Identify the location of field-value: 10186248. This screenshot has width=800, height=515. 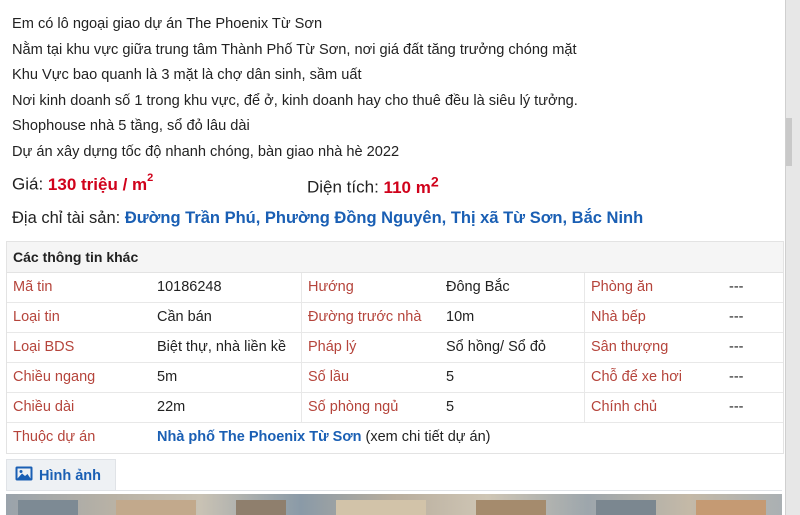
(229, 287).